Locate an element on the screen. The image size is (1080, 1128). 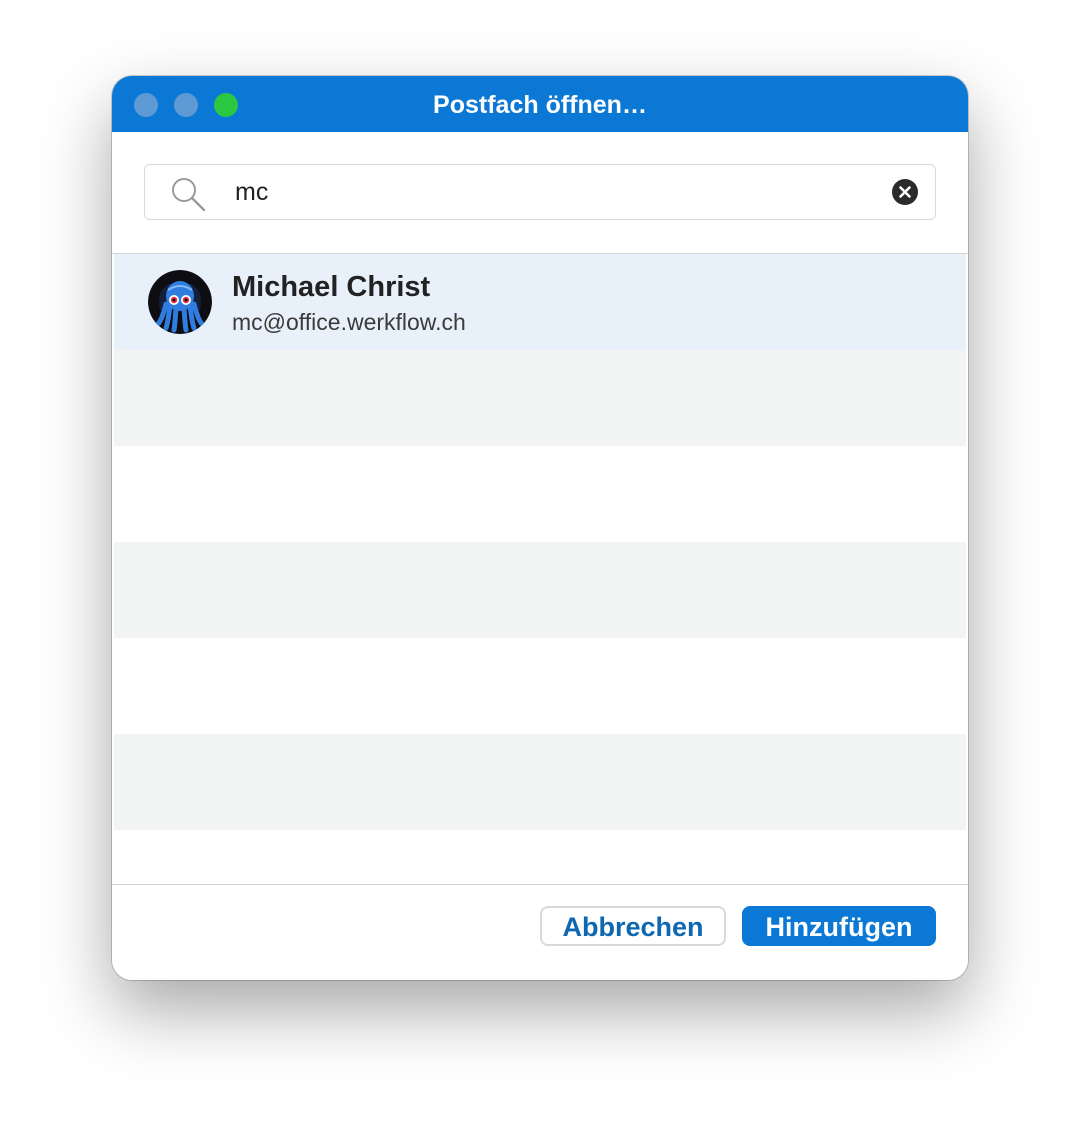
search-box is located at coordinates (540, 192).